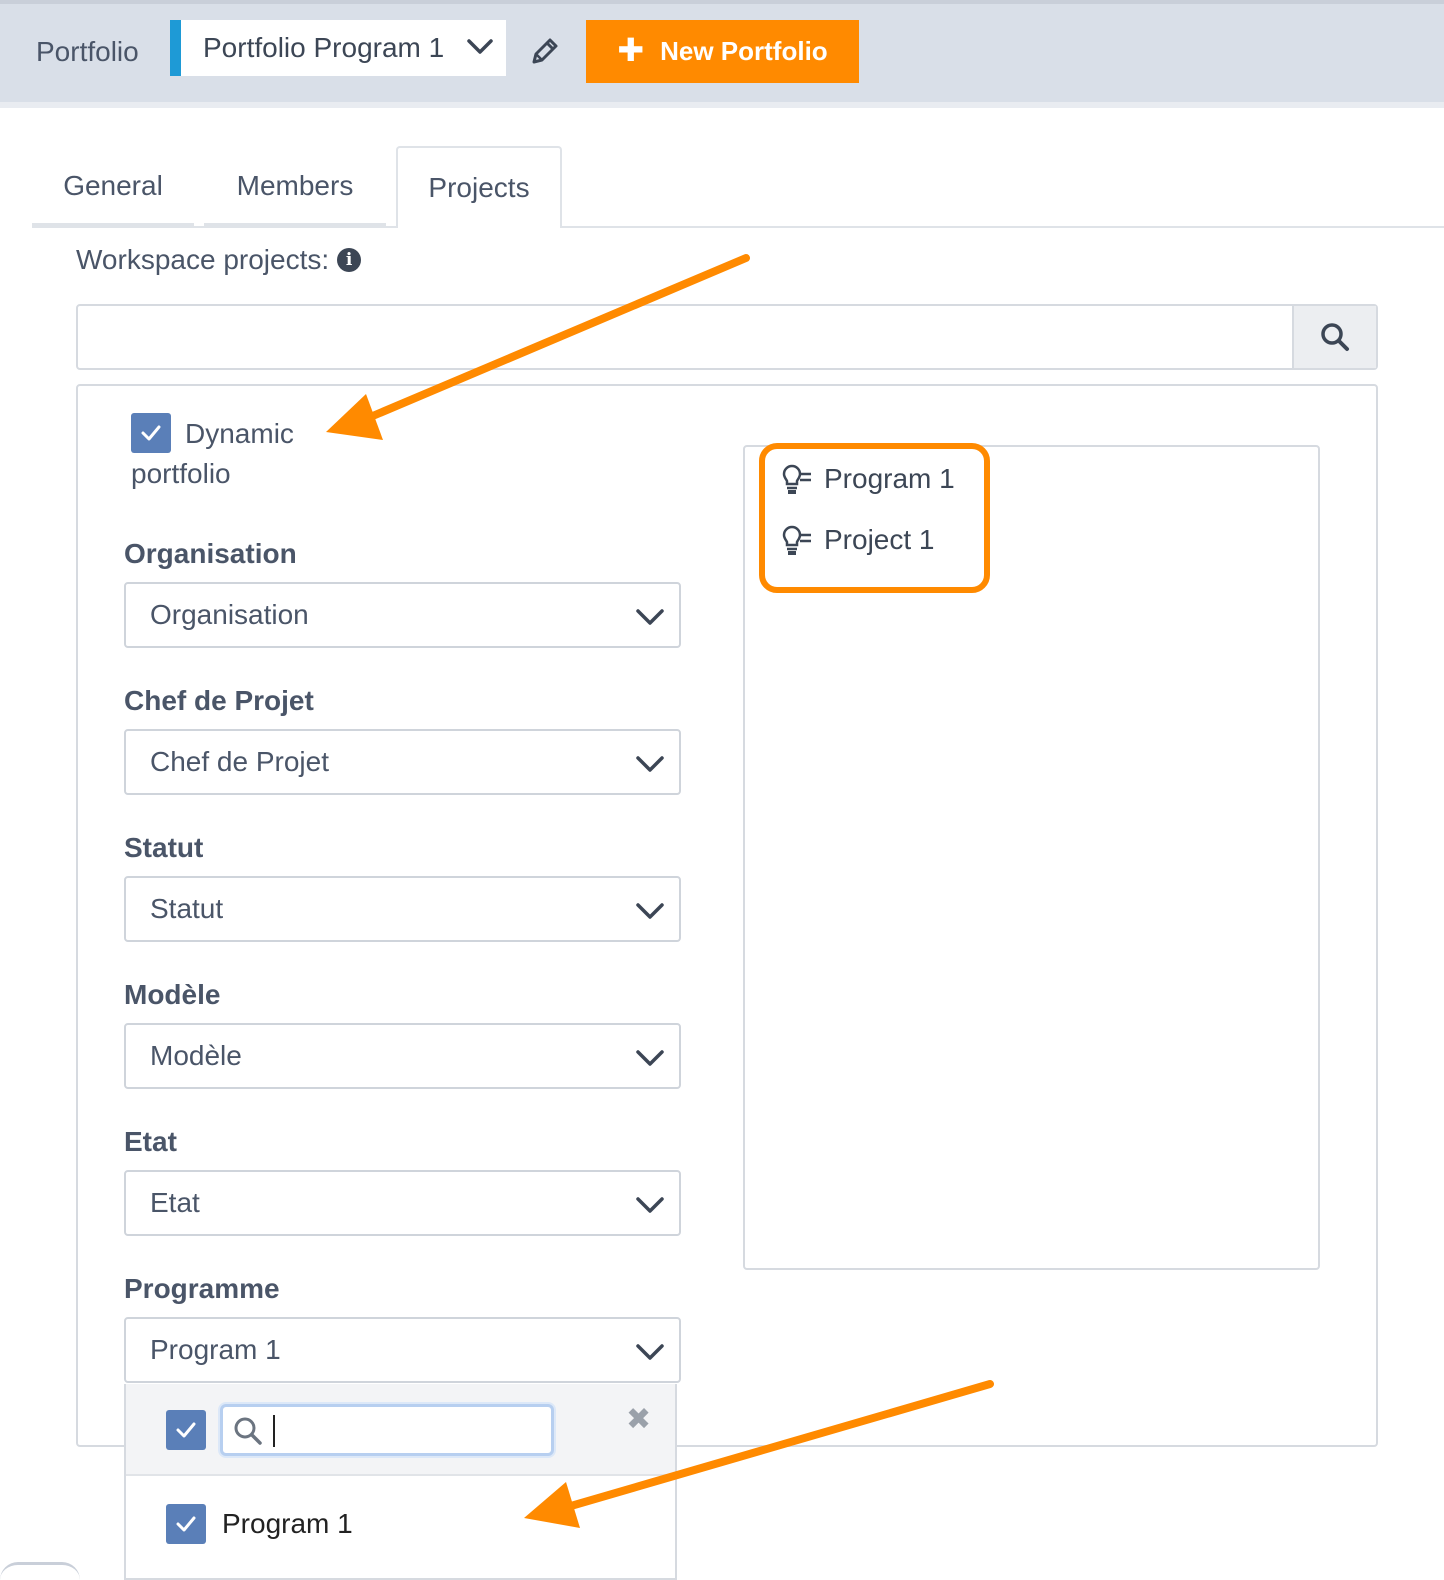 The image size is (1444, 1580). I want to click on chef-de-projet-select: Chef de Projet, so click(402, 762).